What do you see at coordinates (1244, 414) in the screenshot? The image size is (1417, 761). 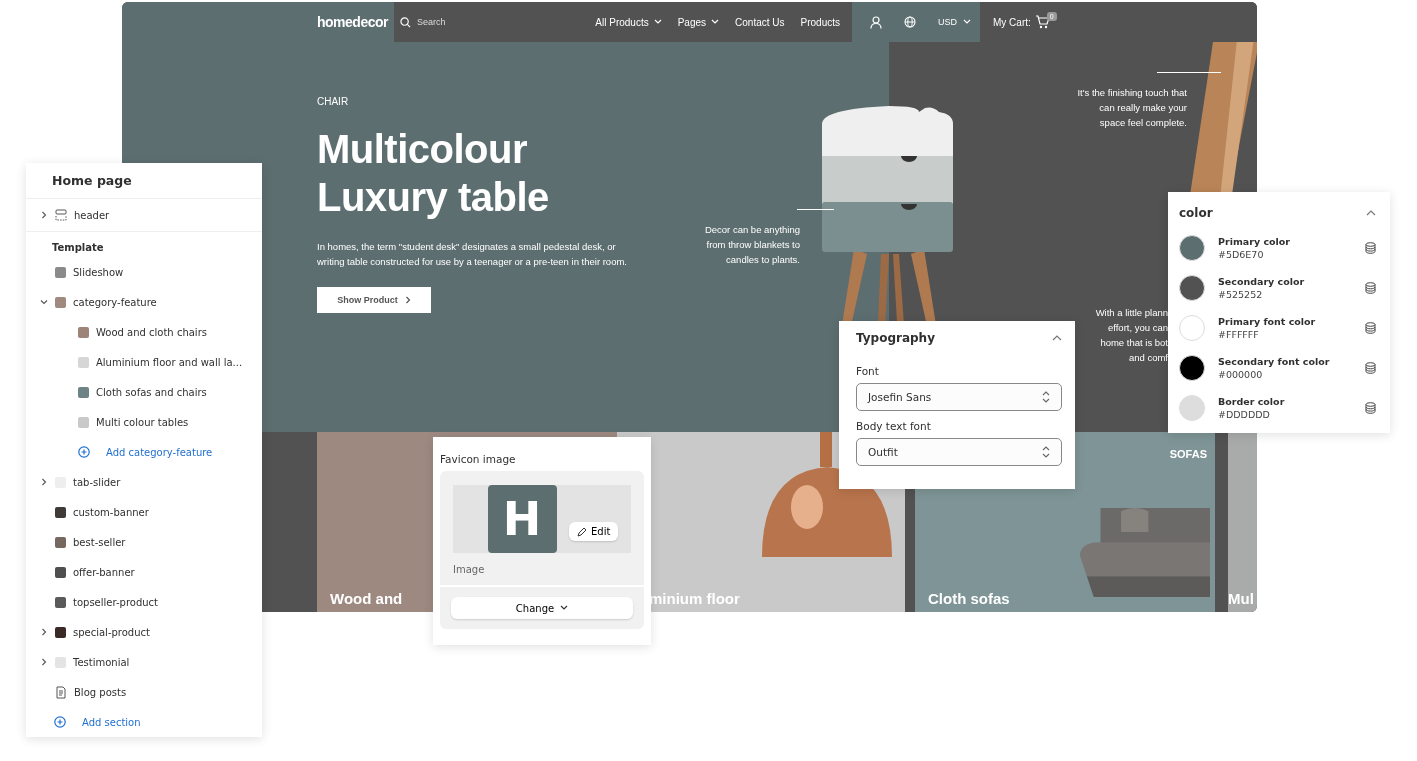 I see `color-value: #DDDDDD` at bounding box center [1244, 414].